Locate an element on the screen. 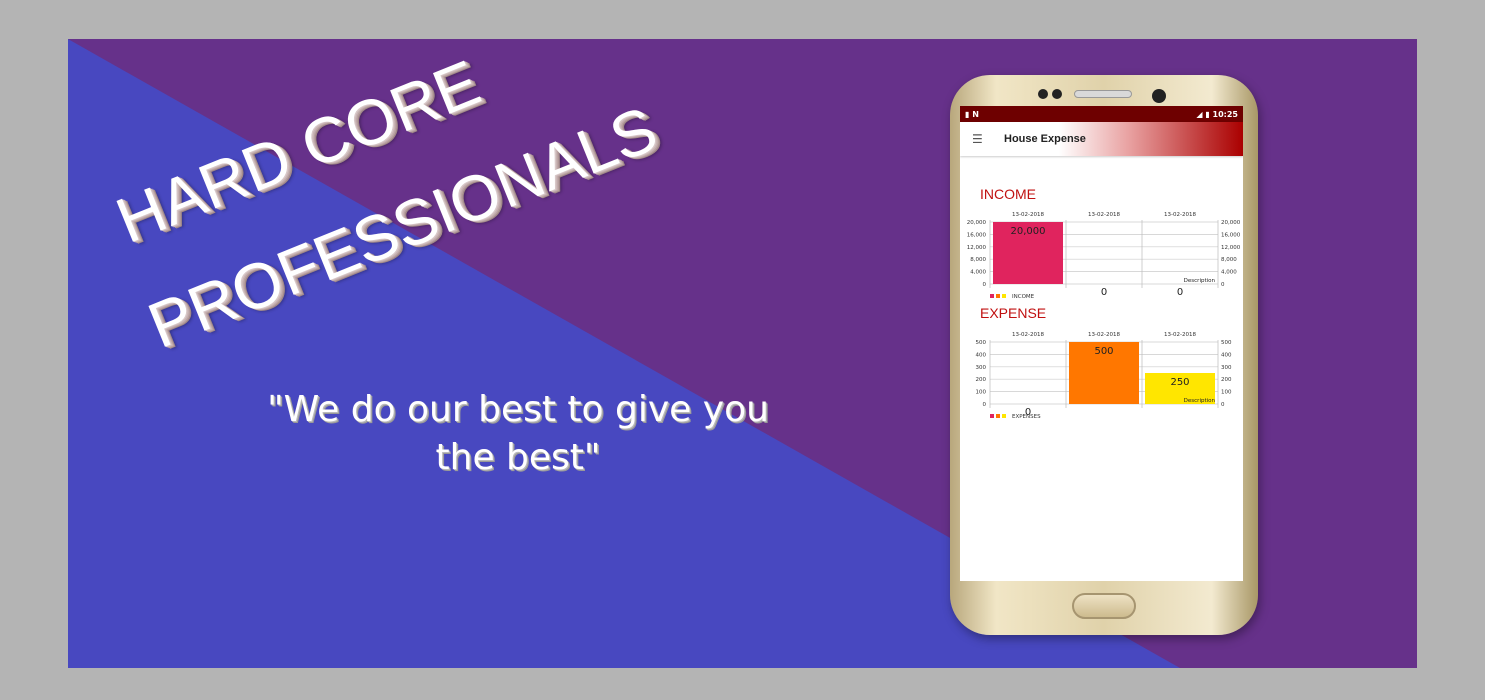  expense-y-tick-left: 400 is located at coordinates (981, 355).